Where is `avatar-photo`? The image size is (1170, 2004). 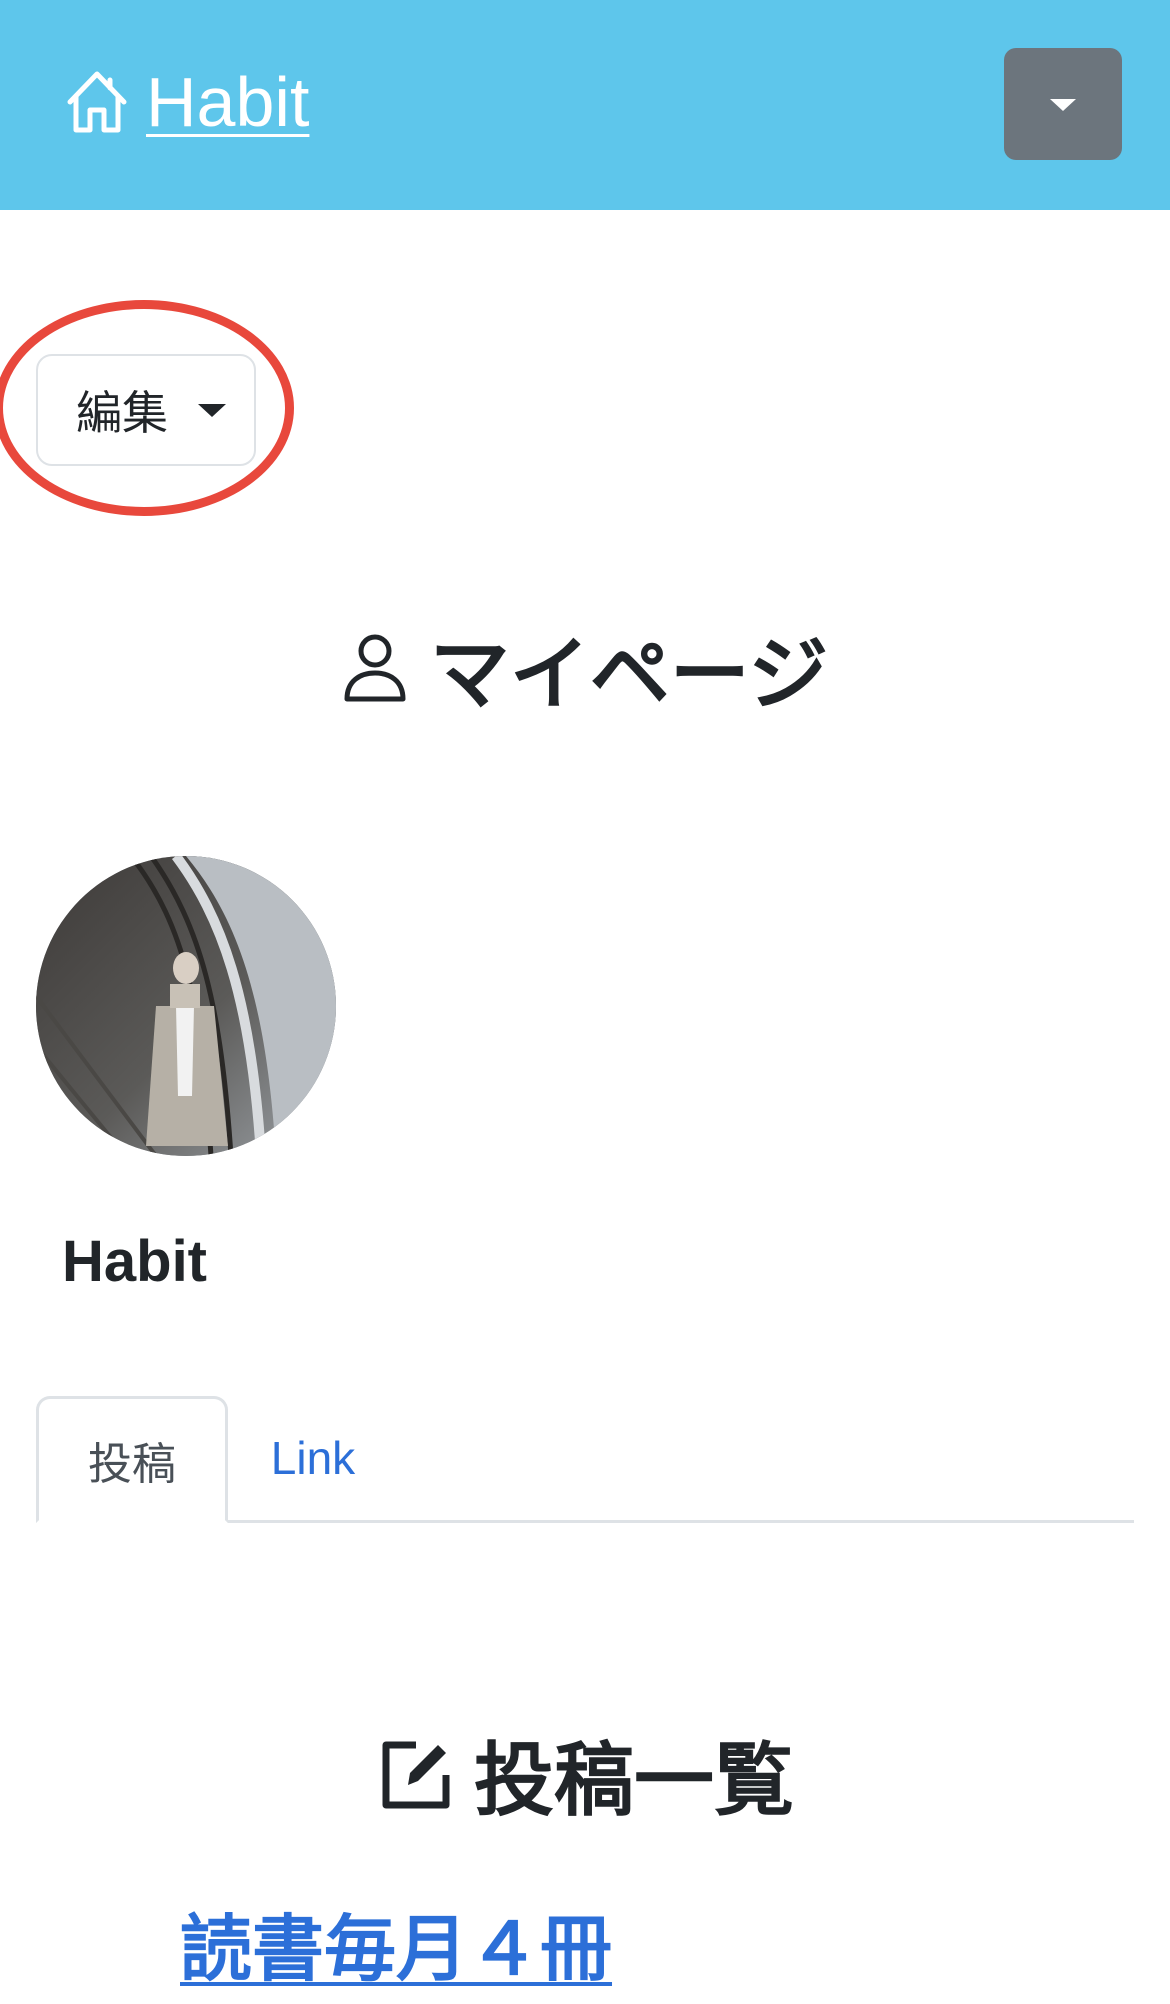
avatar-photo is located at coordinates (186, 1006).